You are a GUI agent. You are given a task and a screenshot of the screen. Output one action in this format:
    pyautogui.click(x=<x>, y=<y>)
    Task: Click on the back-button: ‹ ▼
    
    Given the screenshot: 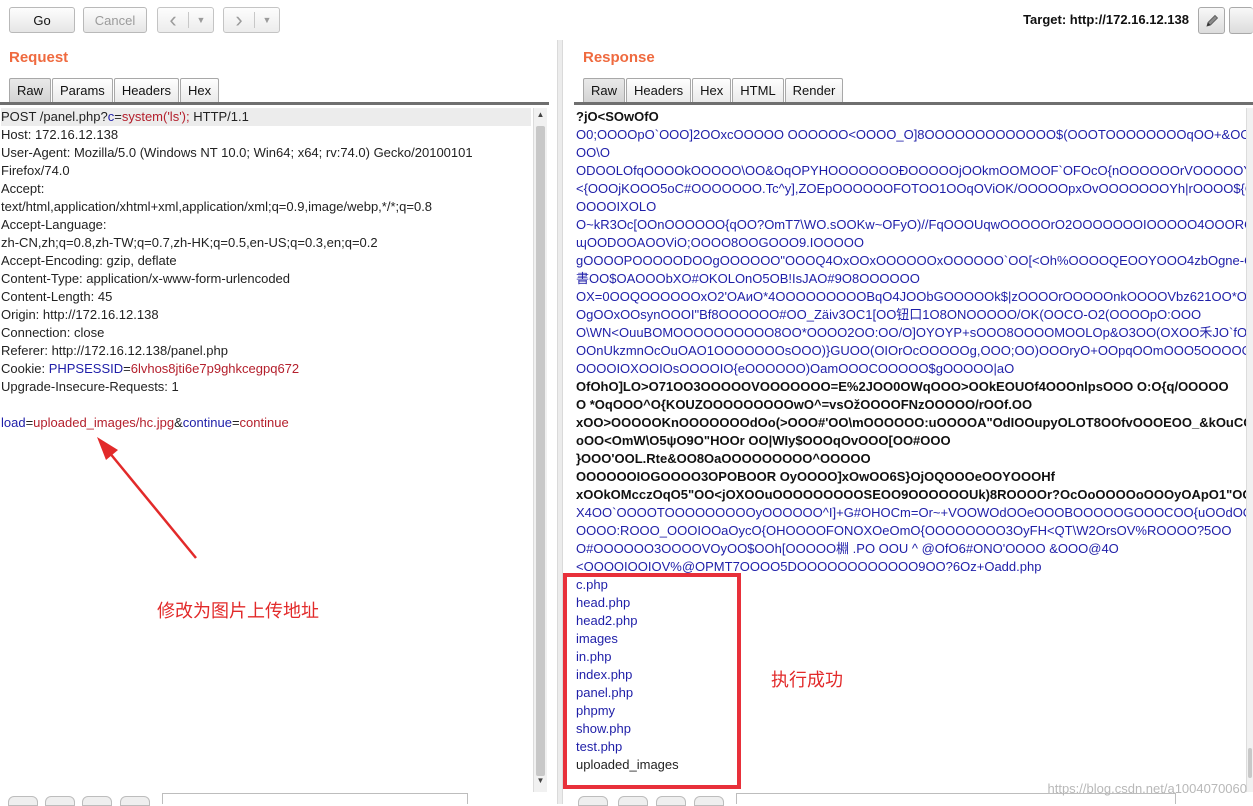 What is the action you would take?
    pyautogui.click(x=185, y=20)
    